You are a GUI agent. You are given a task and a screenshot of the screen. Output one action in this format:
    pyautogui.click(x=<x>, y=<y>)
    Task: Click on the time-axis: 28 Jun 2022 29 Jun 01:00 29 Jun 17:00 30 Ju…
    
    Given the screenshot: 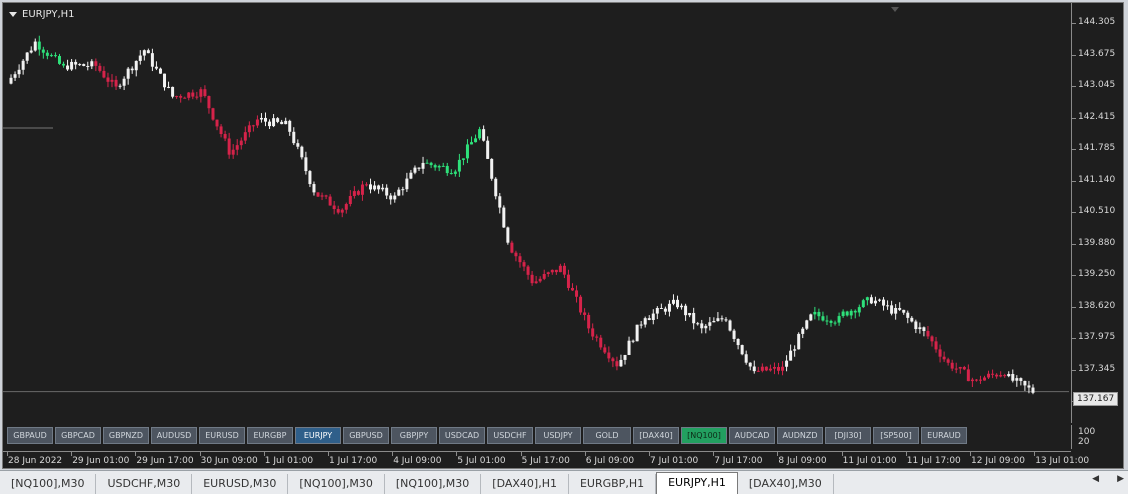 What is the action you would take?
    pyautogui.click(x=546, y=460)
    